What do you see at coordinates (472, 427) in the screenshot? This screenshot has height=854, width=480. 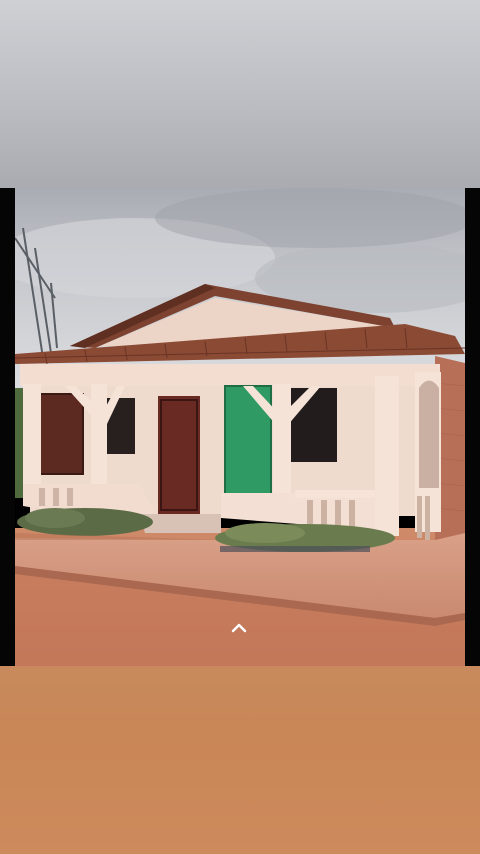 I see `letterbox-right` at bounding box center [472, 427].